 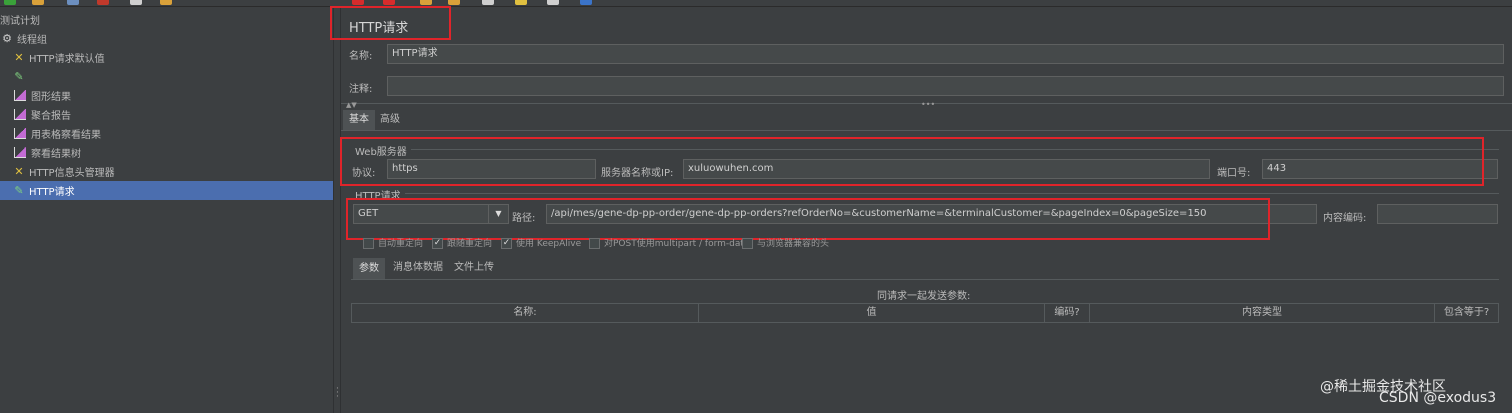 I want to click on sub-tab-divider, so click(x=925, y=279).